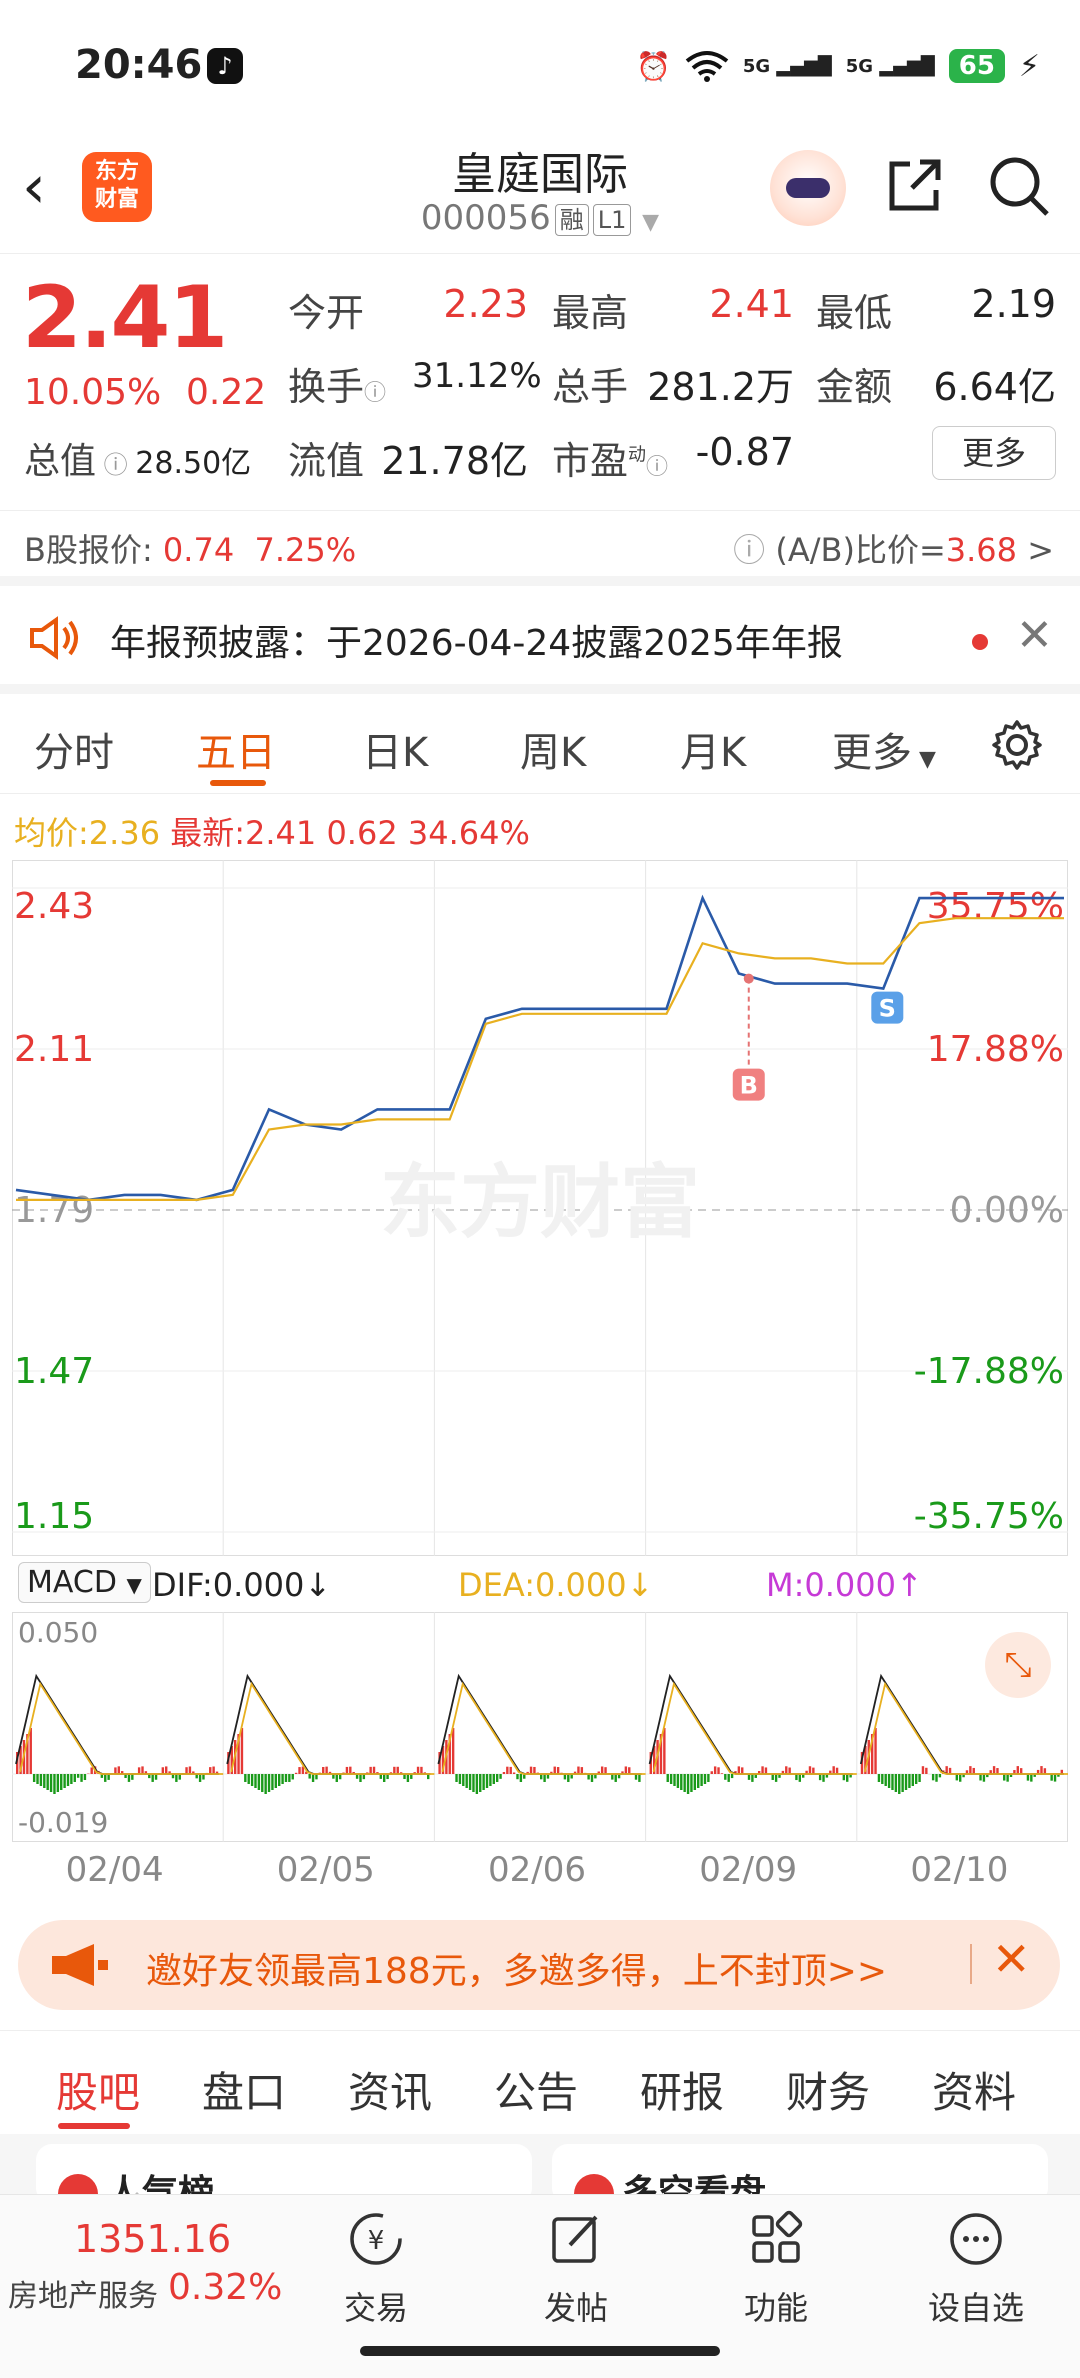  What do you see at coordinates (117, 187) in the screenshot?
I see `app-logo: 东方 财富` at bounding box center [117, 187].